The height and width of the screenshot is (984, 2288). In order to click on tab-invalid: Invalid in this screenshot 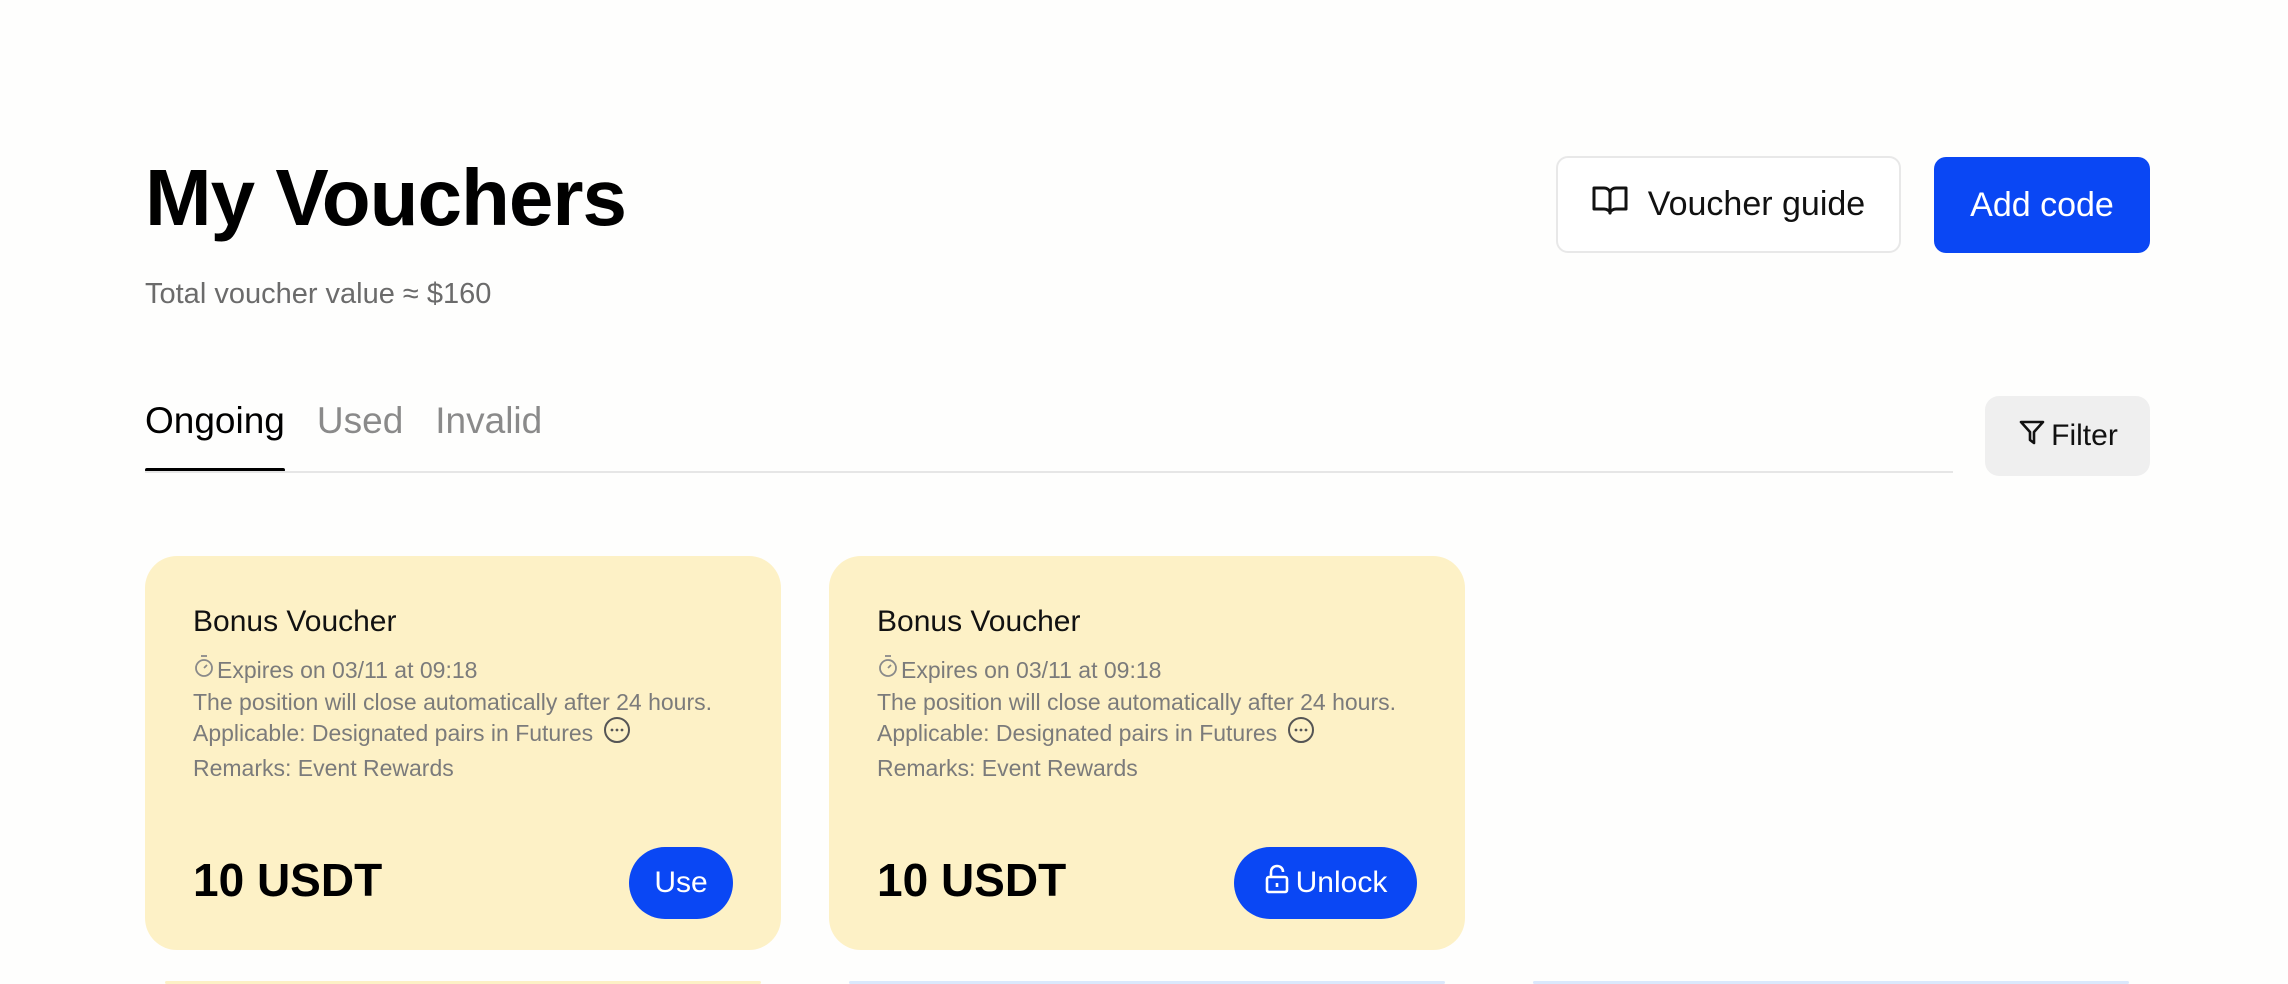, I will do `click(488, 421)`.